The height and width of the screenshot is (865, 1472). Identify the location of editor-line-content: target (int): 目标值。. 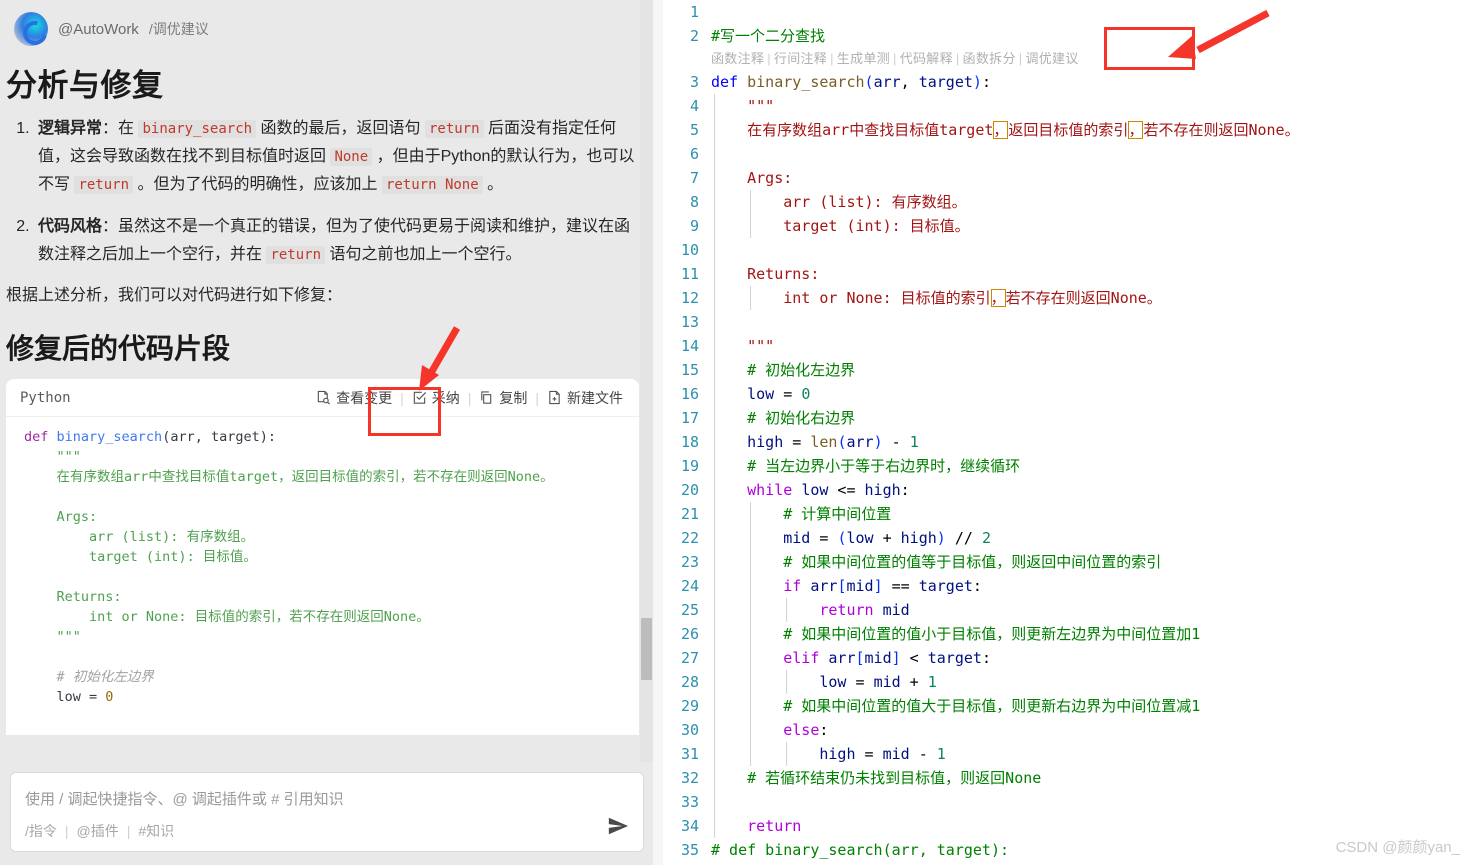
(1091, 226).